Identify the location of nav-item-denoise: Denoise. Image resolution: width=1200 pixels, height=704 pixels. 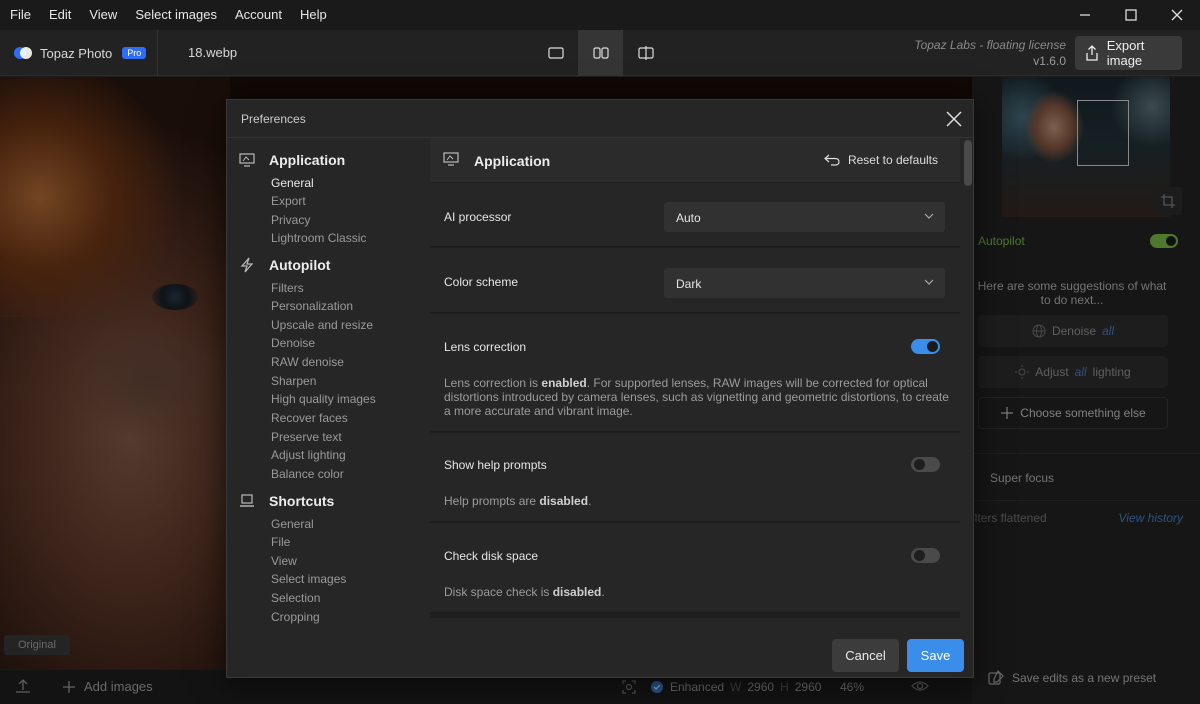
(293, 343).